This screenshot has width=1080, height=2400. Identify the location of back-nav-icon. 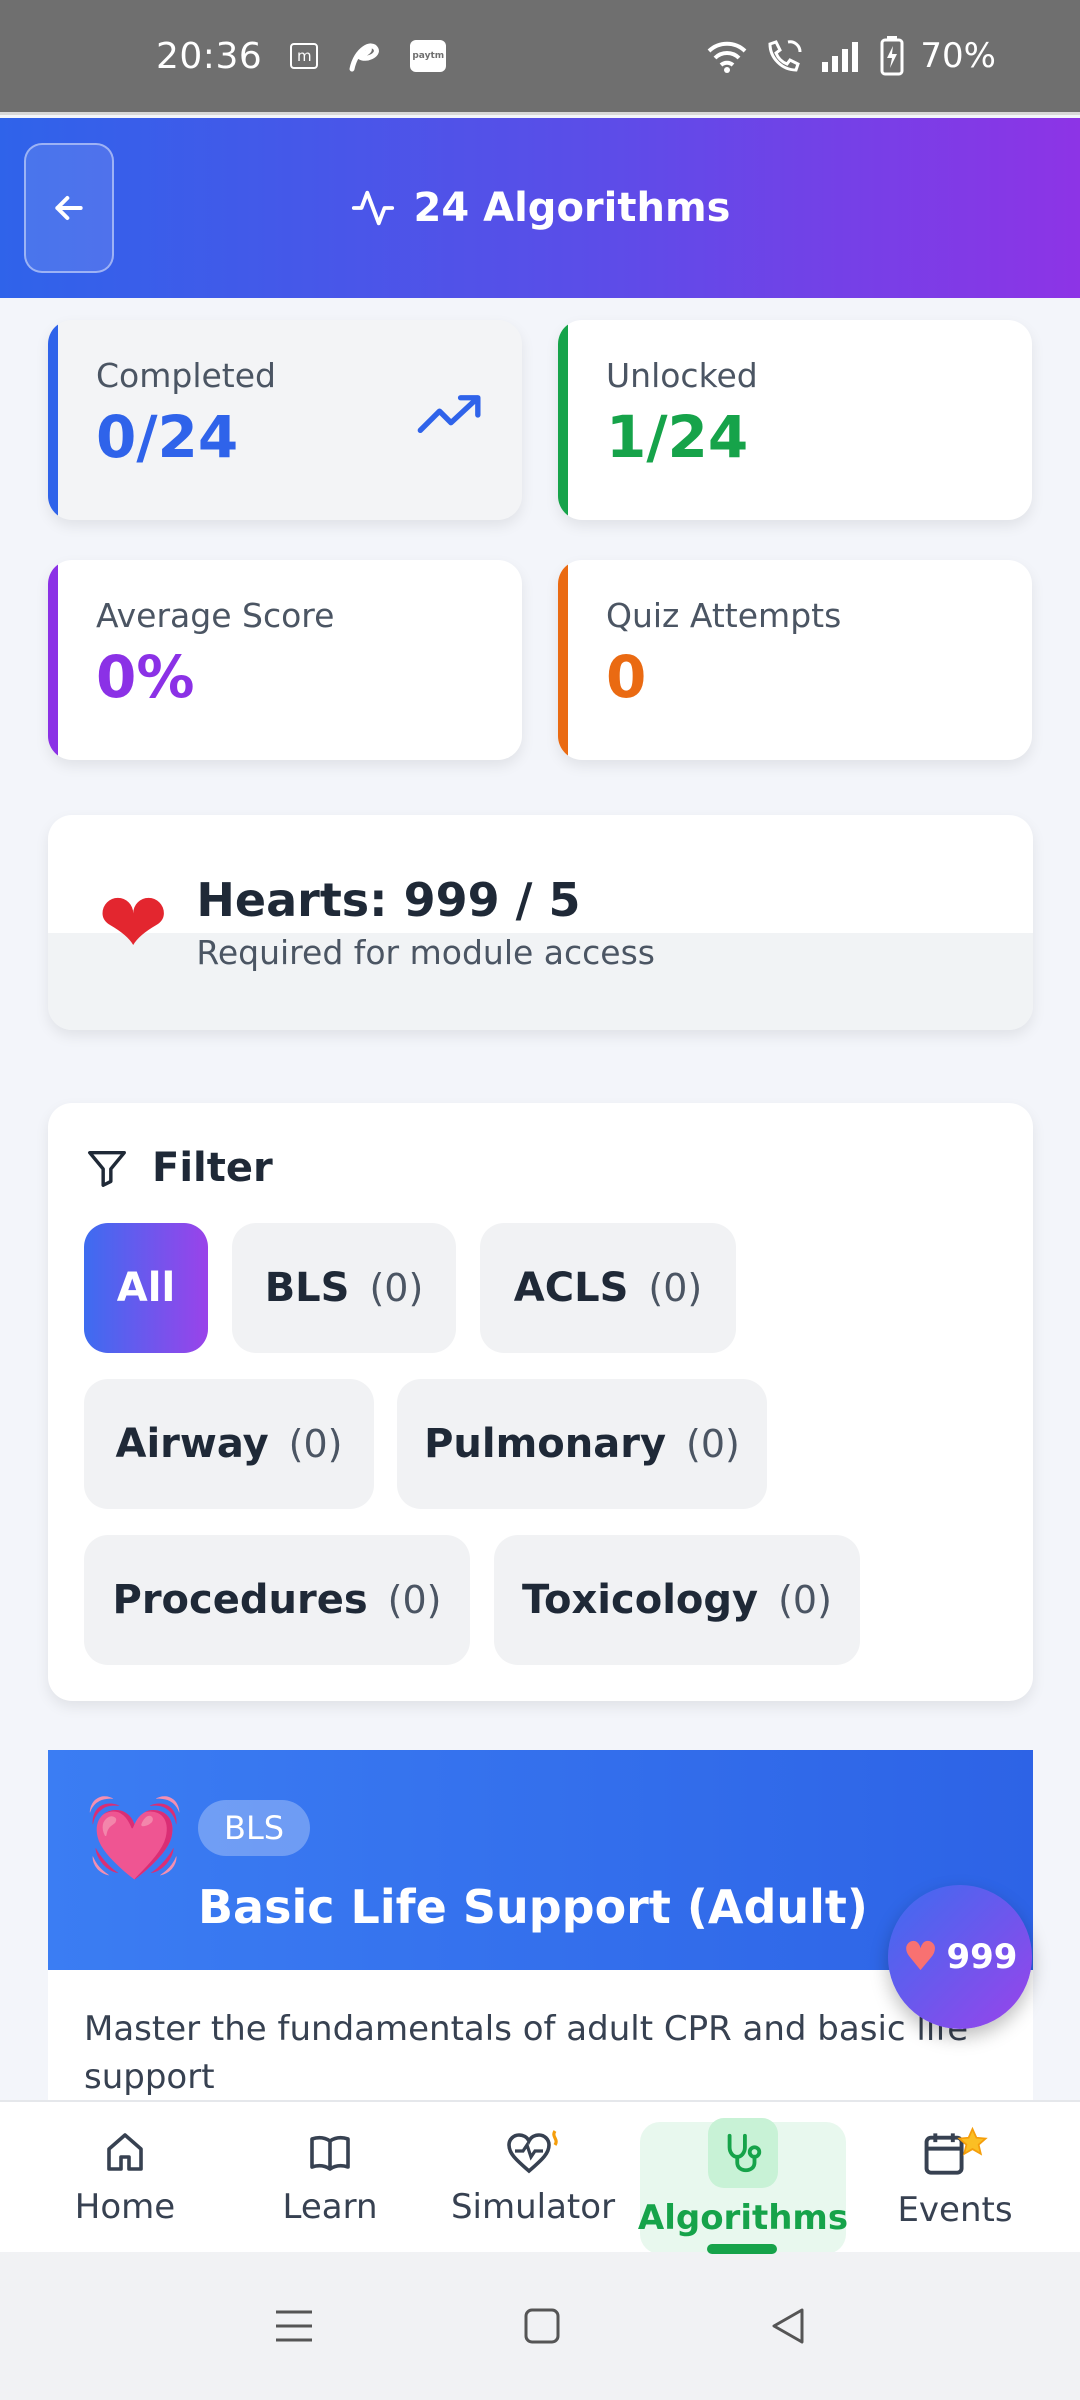
(788, 2326).